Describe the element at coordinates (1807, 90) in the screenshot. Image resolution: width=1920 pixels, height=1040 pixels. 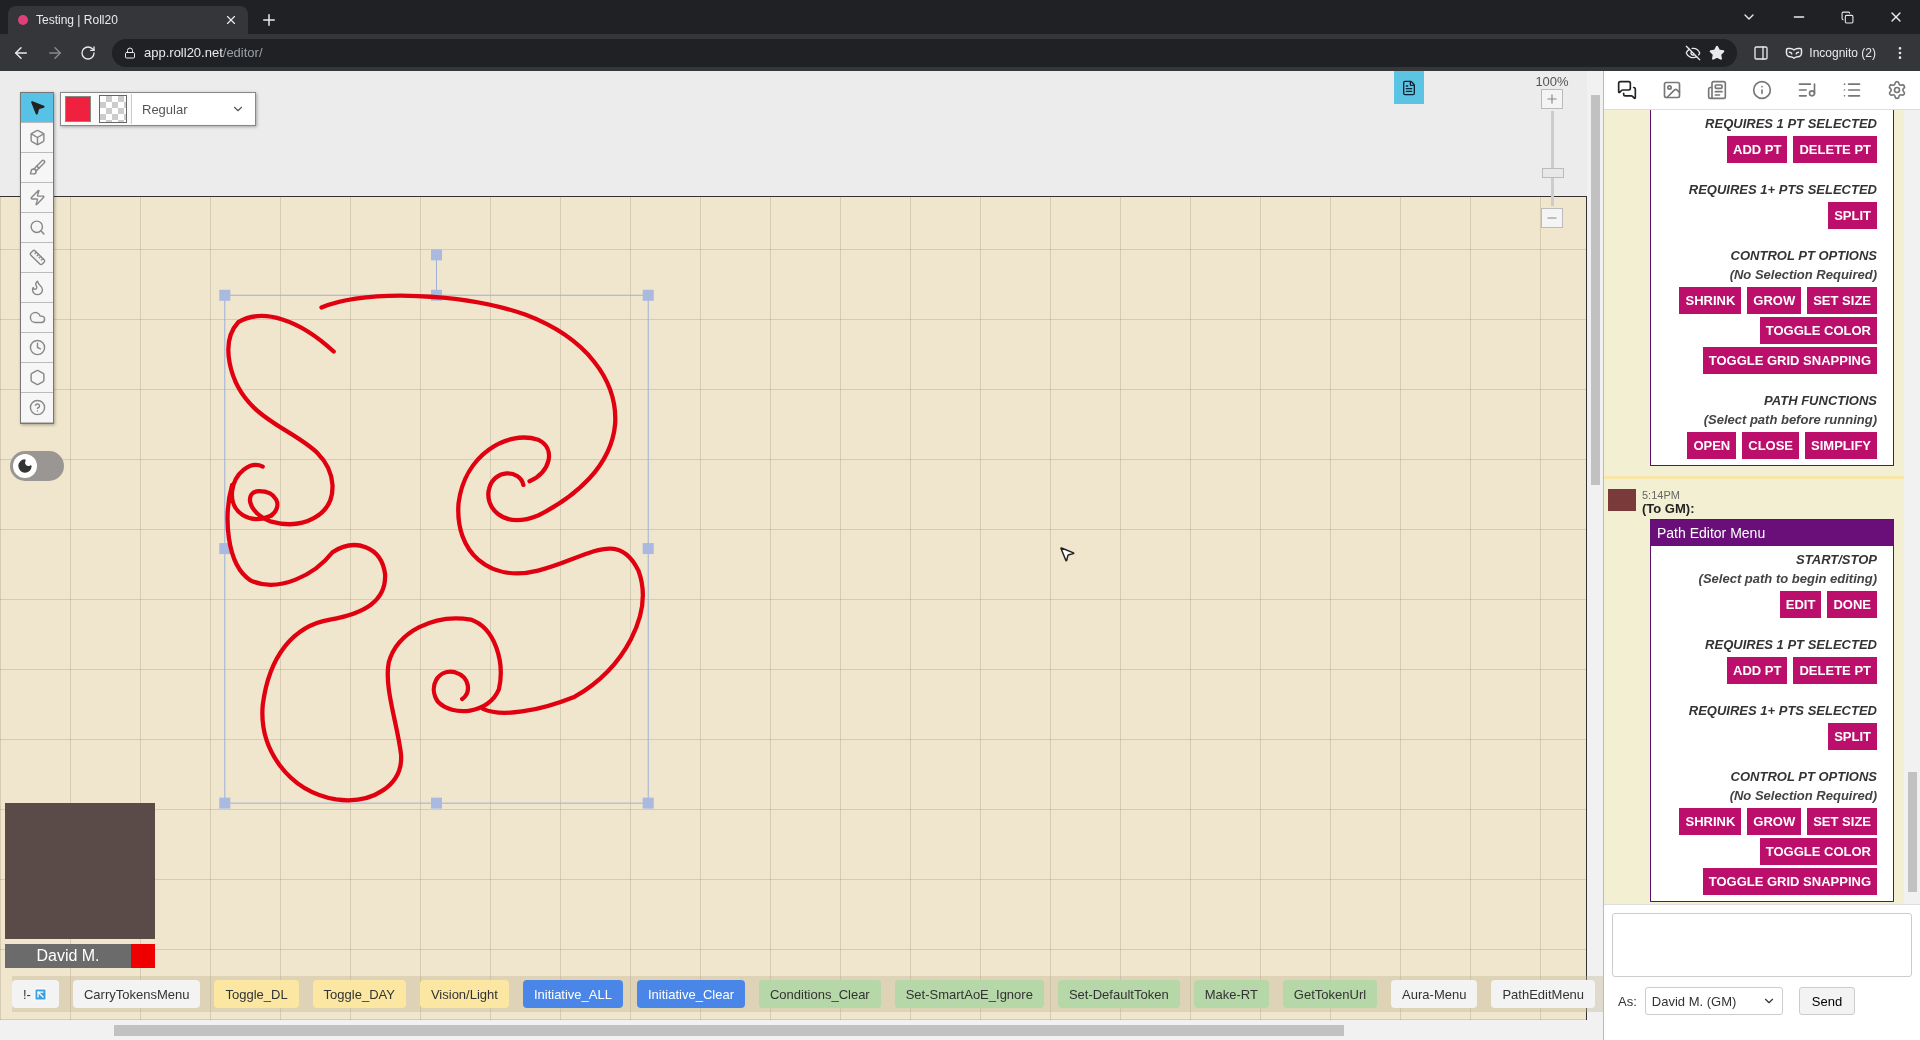
I see `music-list-icon` at that location.